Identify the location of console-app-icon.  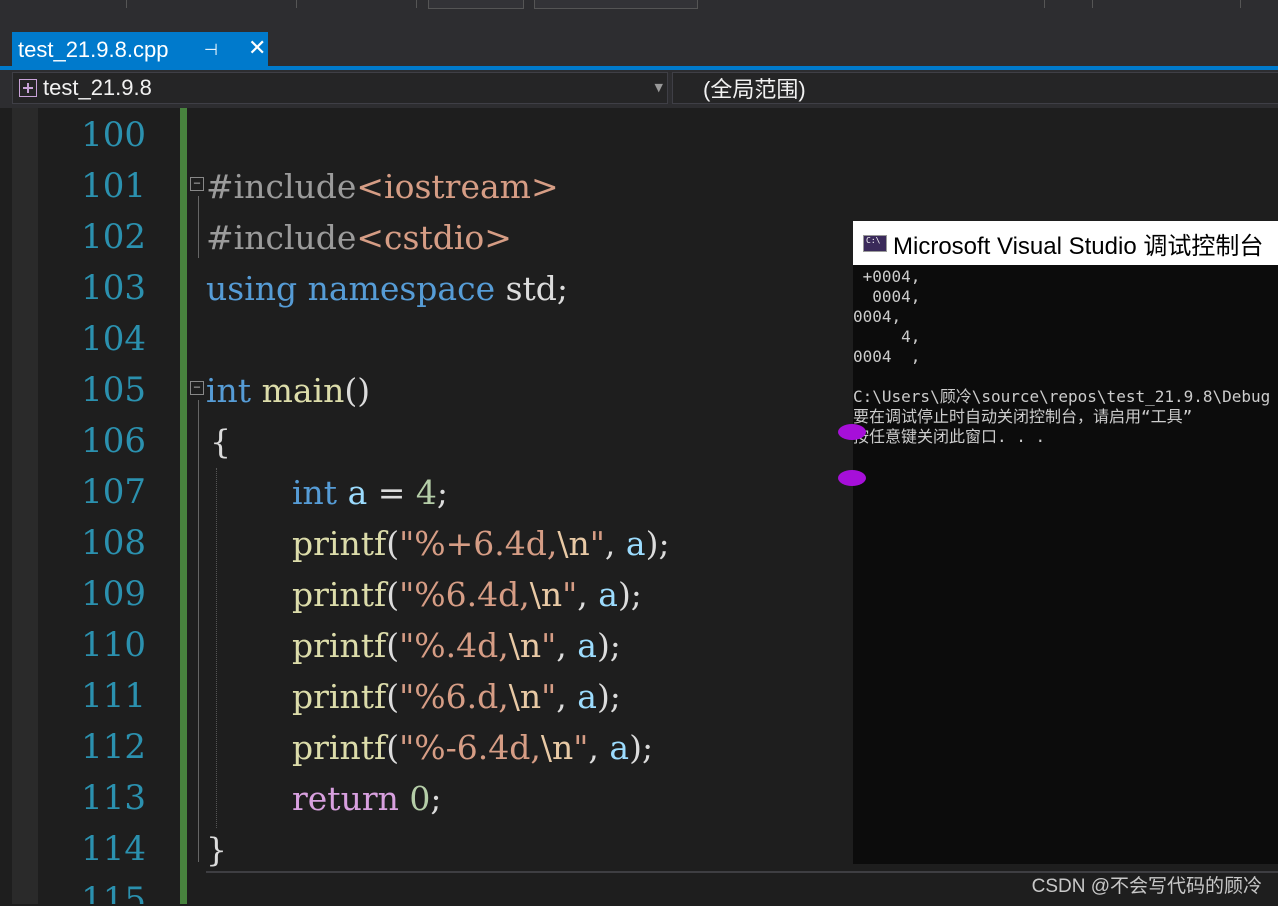
(875, 243).